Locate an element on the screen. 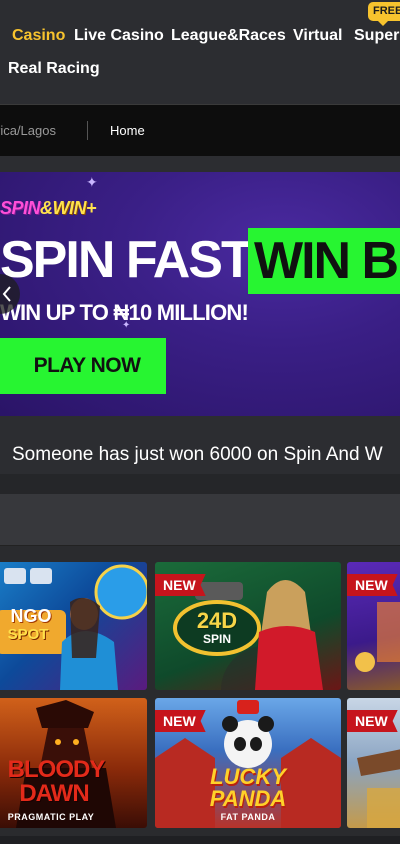 The height and width of the screenshot is (844, 400). spin-and-win-logo: SPIN&WIN+ is located at coordinates (48, 208).